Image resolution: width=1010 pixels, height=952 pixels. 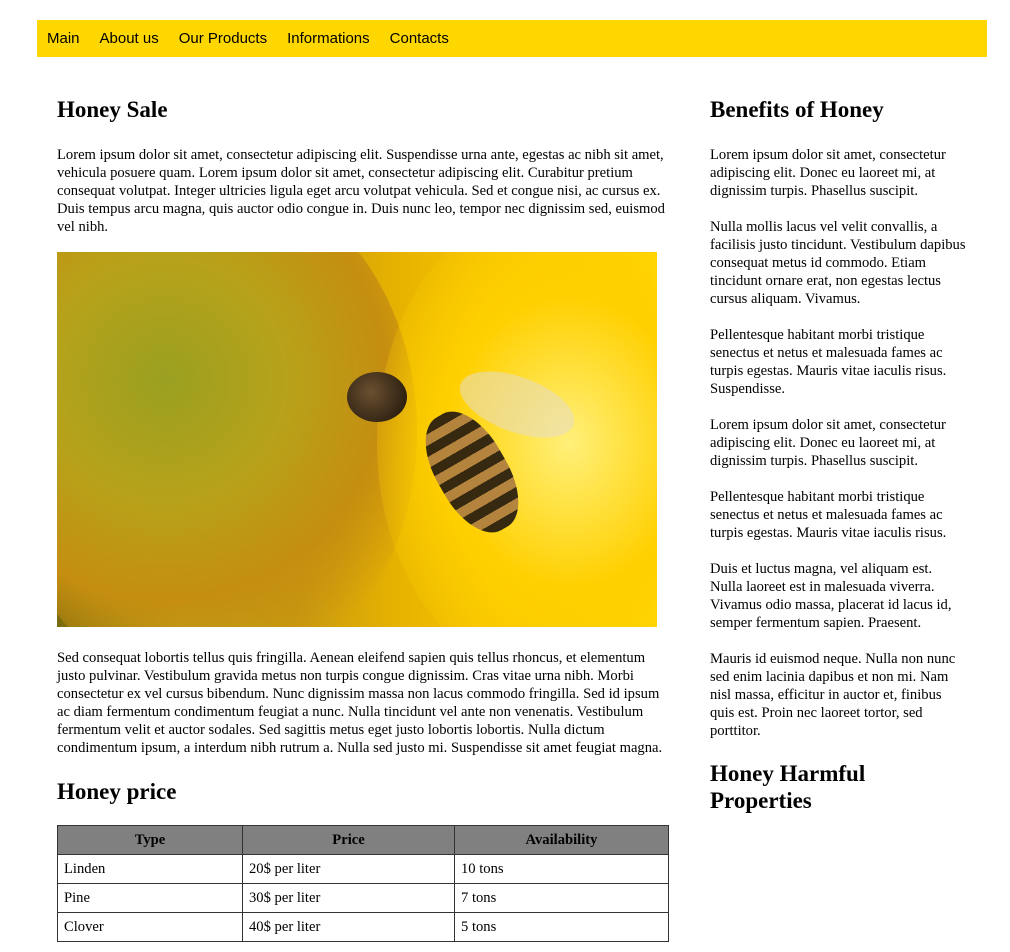 What do you see at coordinates (223, 38) in the screenshot?
I see `nav-link-our-products: Our Products` at bounding box center [223, 38].